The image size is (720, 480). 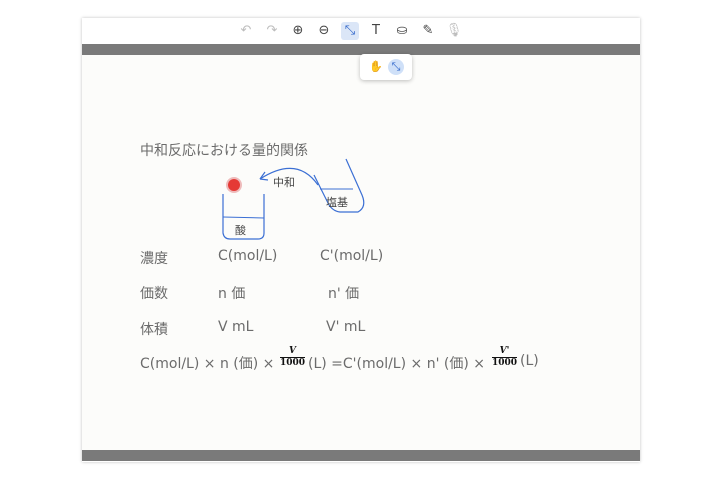 What do you see at coordinates (529, 361) in the screenshot?
I see `formula-part-3: (L)` at bounding box center [529, 361].